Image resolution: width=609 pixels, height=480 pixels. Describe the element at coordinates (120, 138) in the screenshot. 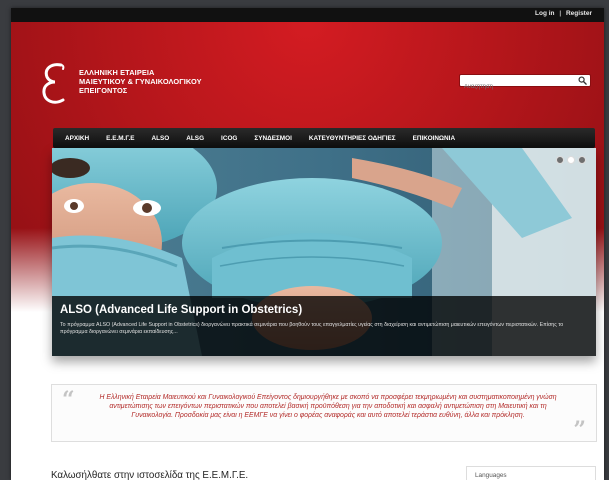

I see `nav-item-eemge: Ε.Ε.Μ.Γ.Ε` at that location.